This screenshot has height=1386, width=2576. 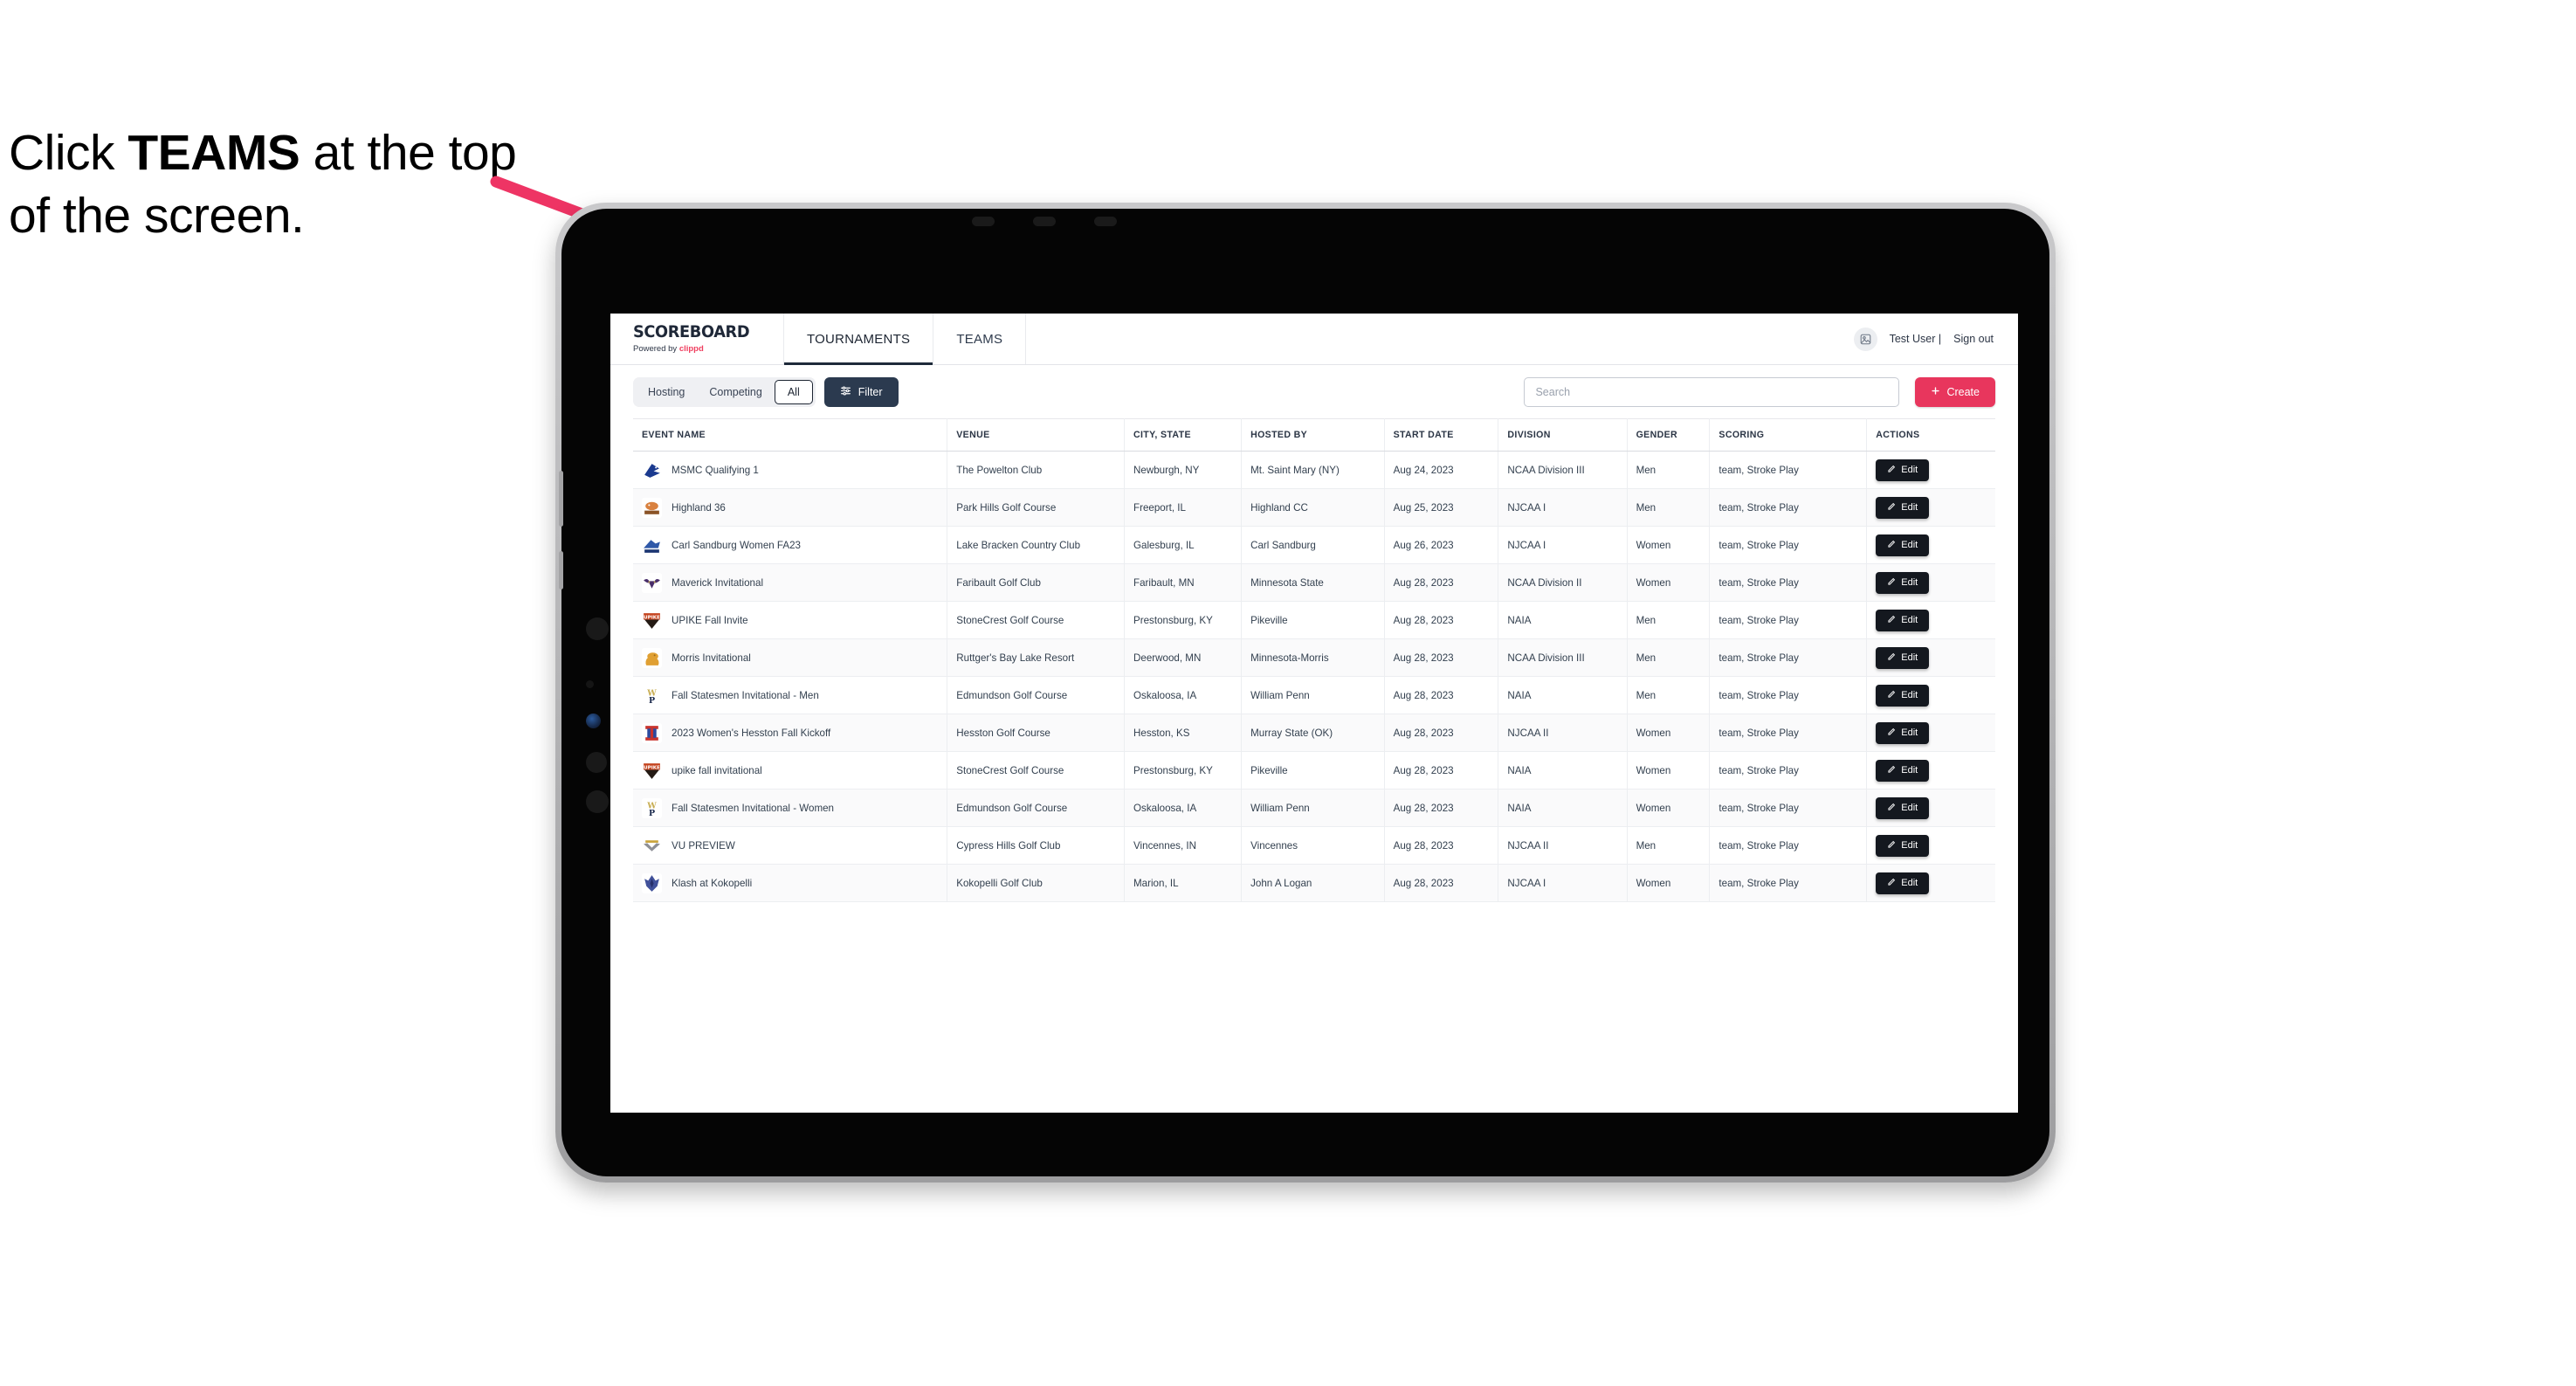 I want to click on scope-hosting-button: Hosting, so click(x=666, y=392).